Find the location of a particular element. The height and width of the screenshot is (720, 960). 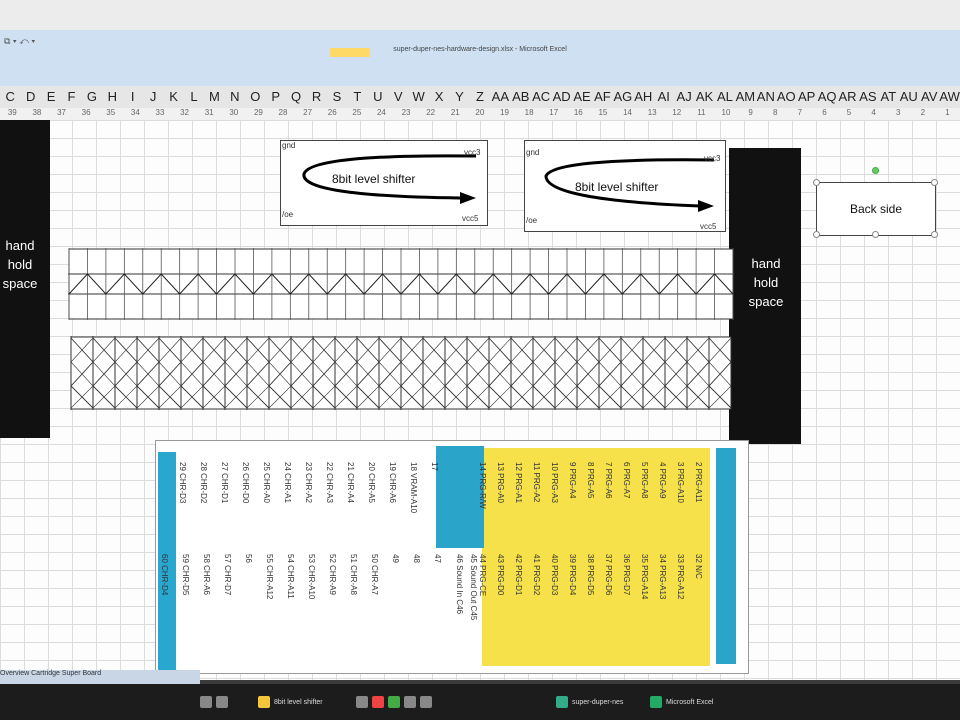

pin-label-chr: 56 is located at coordinates (248, 558).